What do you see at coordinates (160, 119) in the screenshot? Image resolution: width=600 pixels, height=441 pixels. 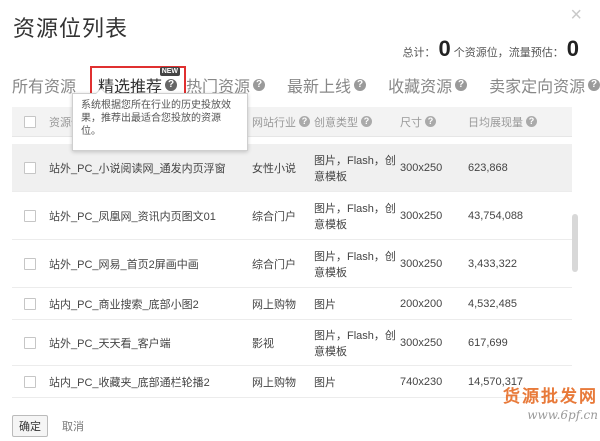 I see `recommend-tooltip: 系统根据您所在行业的历史投放效果，推荐出最适合您投放的资源位。` at bounding box center [160, 119].